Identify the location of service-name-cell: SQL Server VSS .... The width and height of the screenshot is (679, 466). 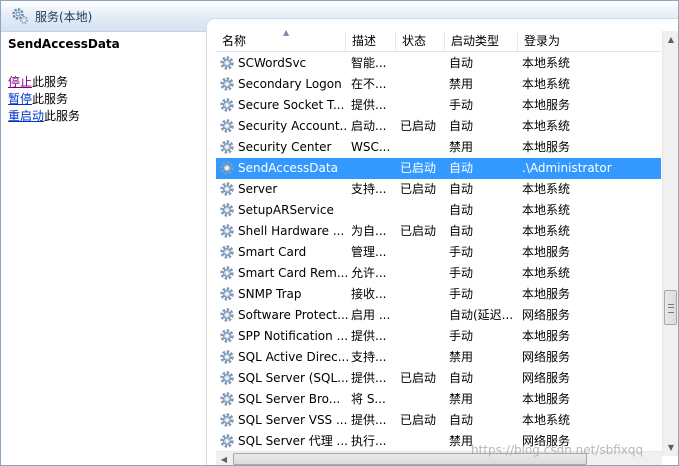
(293, 420).